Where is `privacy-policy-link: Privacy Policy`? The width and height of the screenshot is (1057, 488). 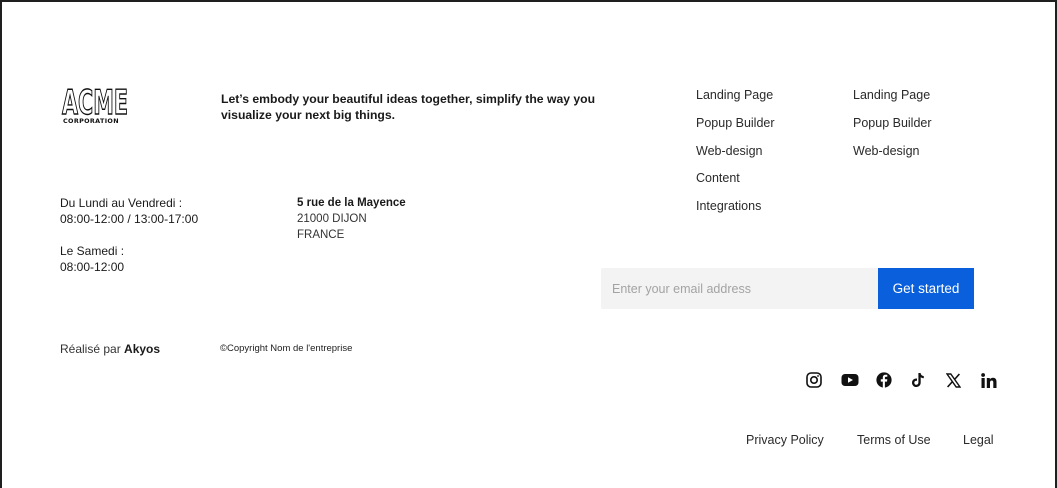
privacy-policy-link: Privacy Policy is located at coordinates (785, 440).